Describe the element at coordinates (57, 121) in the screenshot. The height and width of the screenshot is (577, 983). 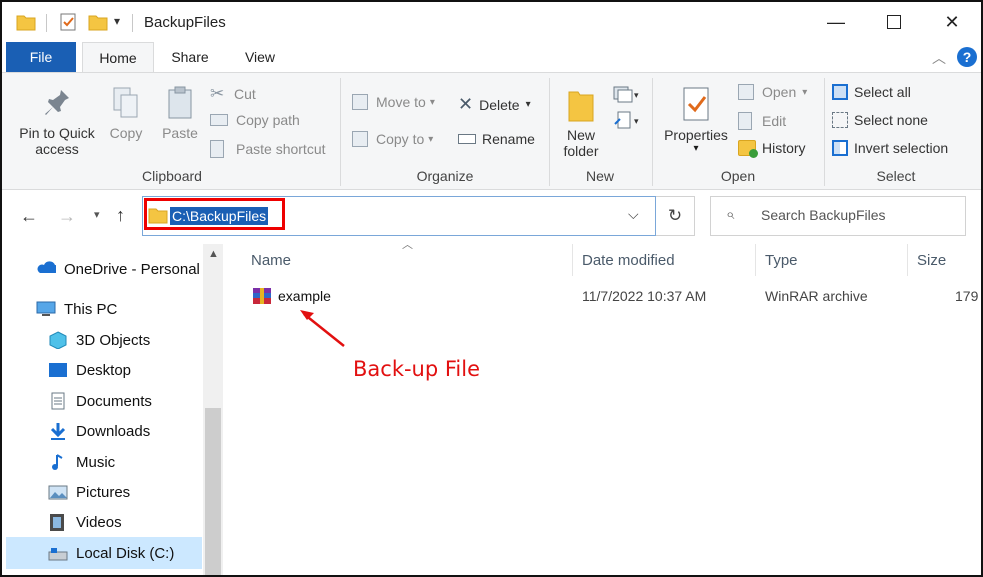
I see `pin-to-quick-access-button: Pin to Quick access` at that location.